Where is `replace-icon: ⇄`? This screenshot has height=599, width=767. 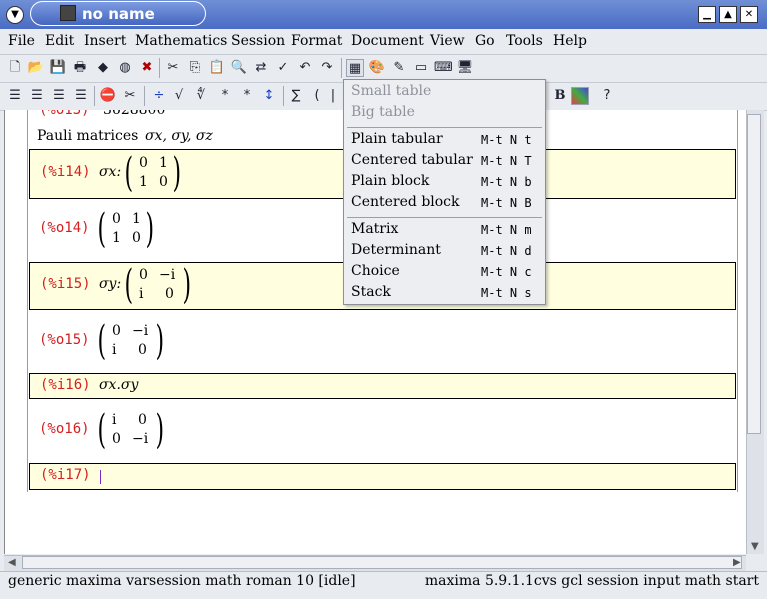 replace-icon: ⇄ is located at coordinates (261, 68).